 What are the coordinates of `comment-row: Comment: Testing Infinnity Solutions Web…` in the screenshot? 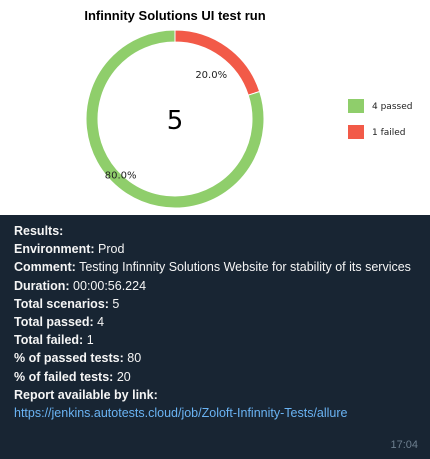 It's located at (216, 267).